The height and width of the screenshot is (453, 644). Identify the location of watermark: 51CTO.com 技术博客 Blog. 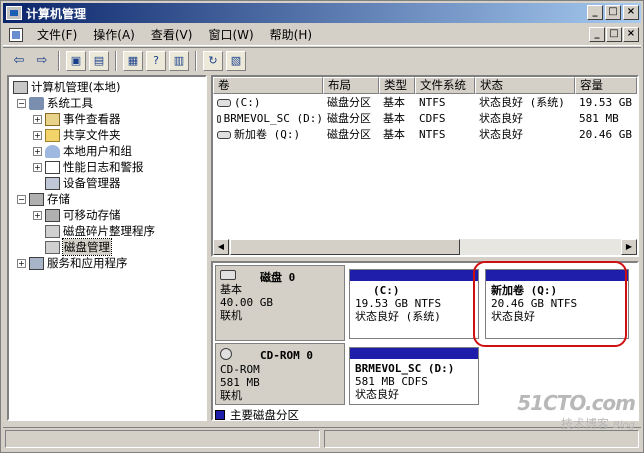
(576, 411).